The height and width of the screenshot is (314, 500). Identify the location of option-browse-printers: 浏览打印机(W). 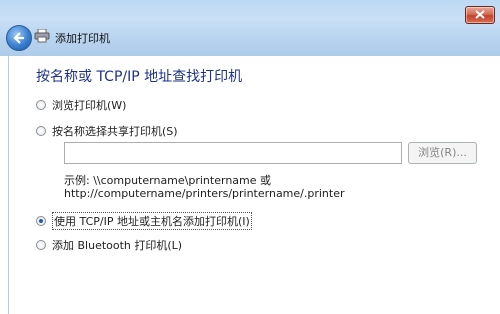
(81, 105).